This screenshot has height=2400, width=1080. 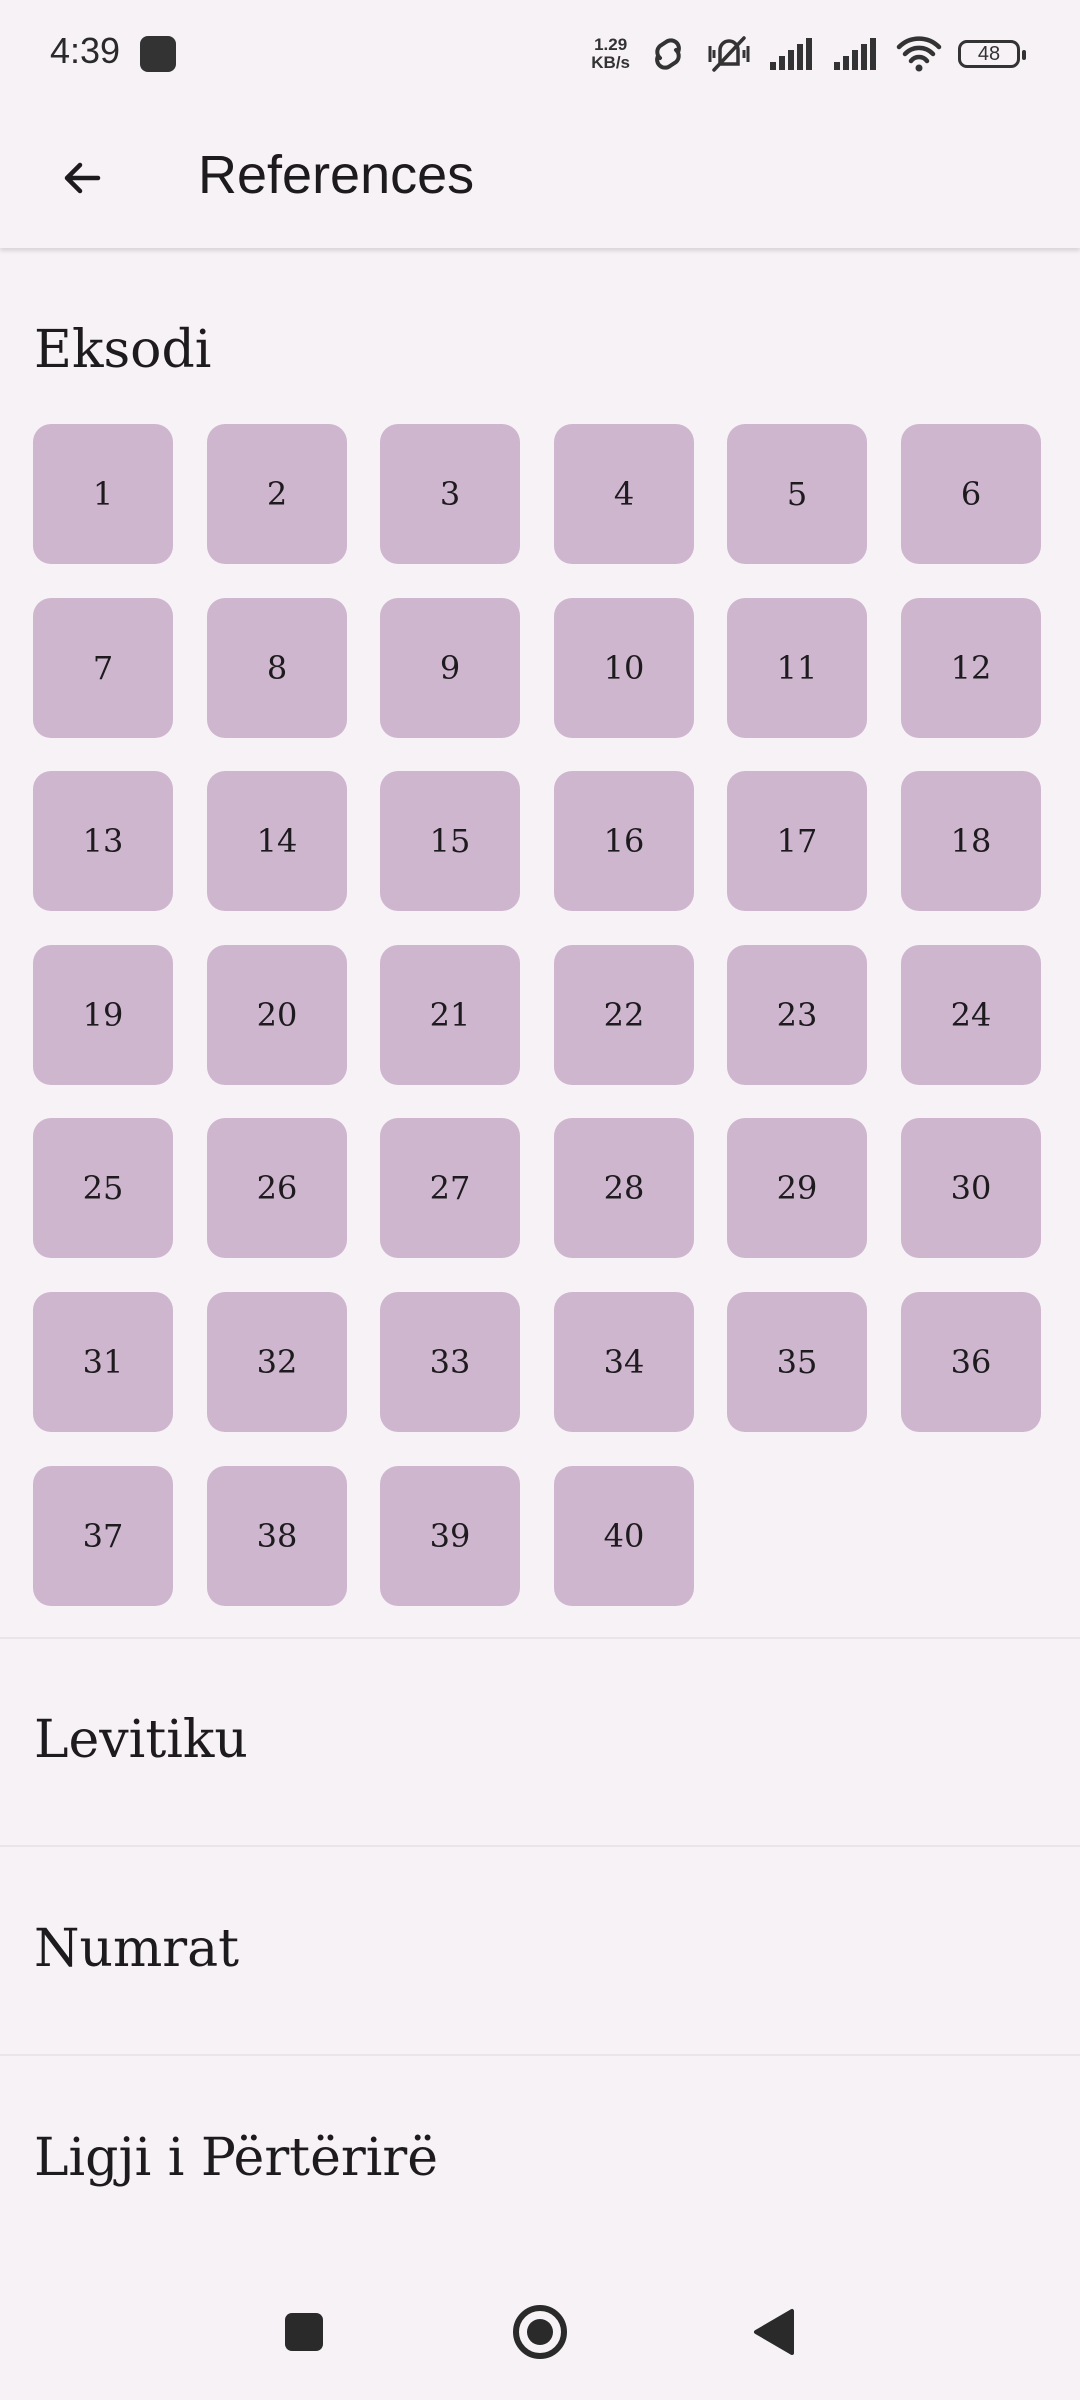 What do you see at coordinates (797, 841) in the screenshot?
I see `chapter-button: 17` at bounding box center [797, 841].